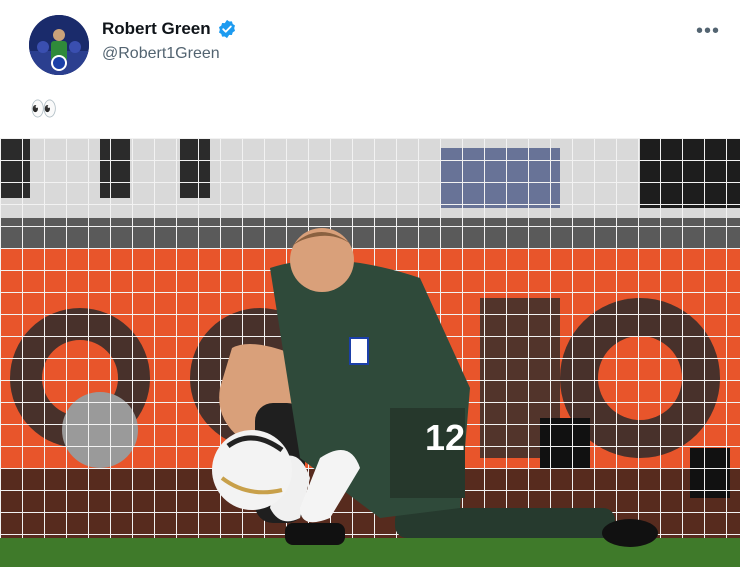 The image size is (740, 567). What do you see at coordinates (708, 31) in the screenshot?
I see `more-options-icon: •••` at bounding box center [708, 31].